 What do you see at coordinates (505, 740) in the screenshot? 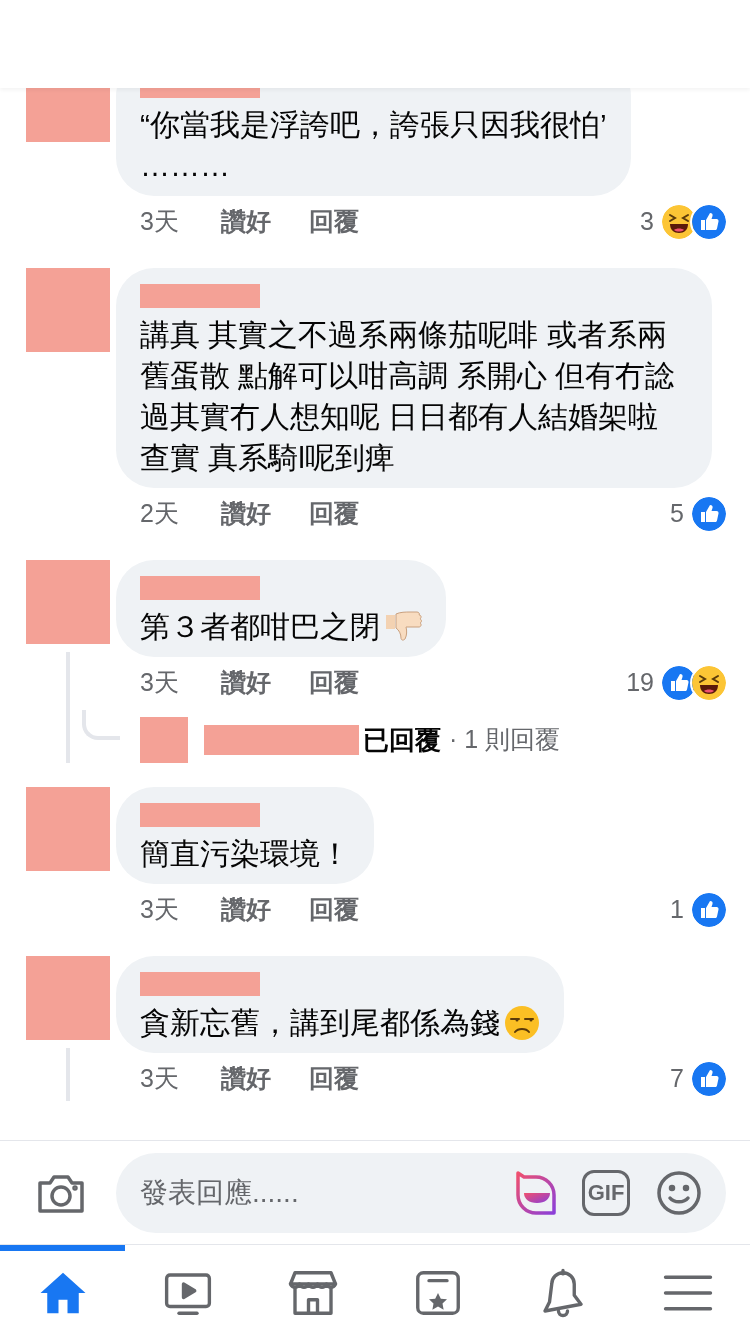
I see `reply-count-link: · 1 則回覆` at bounding box center [505, 740].